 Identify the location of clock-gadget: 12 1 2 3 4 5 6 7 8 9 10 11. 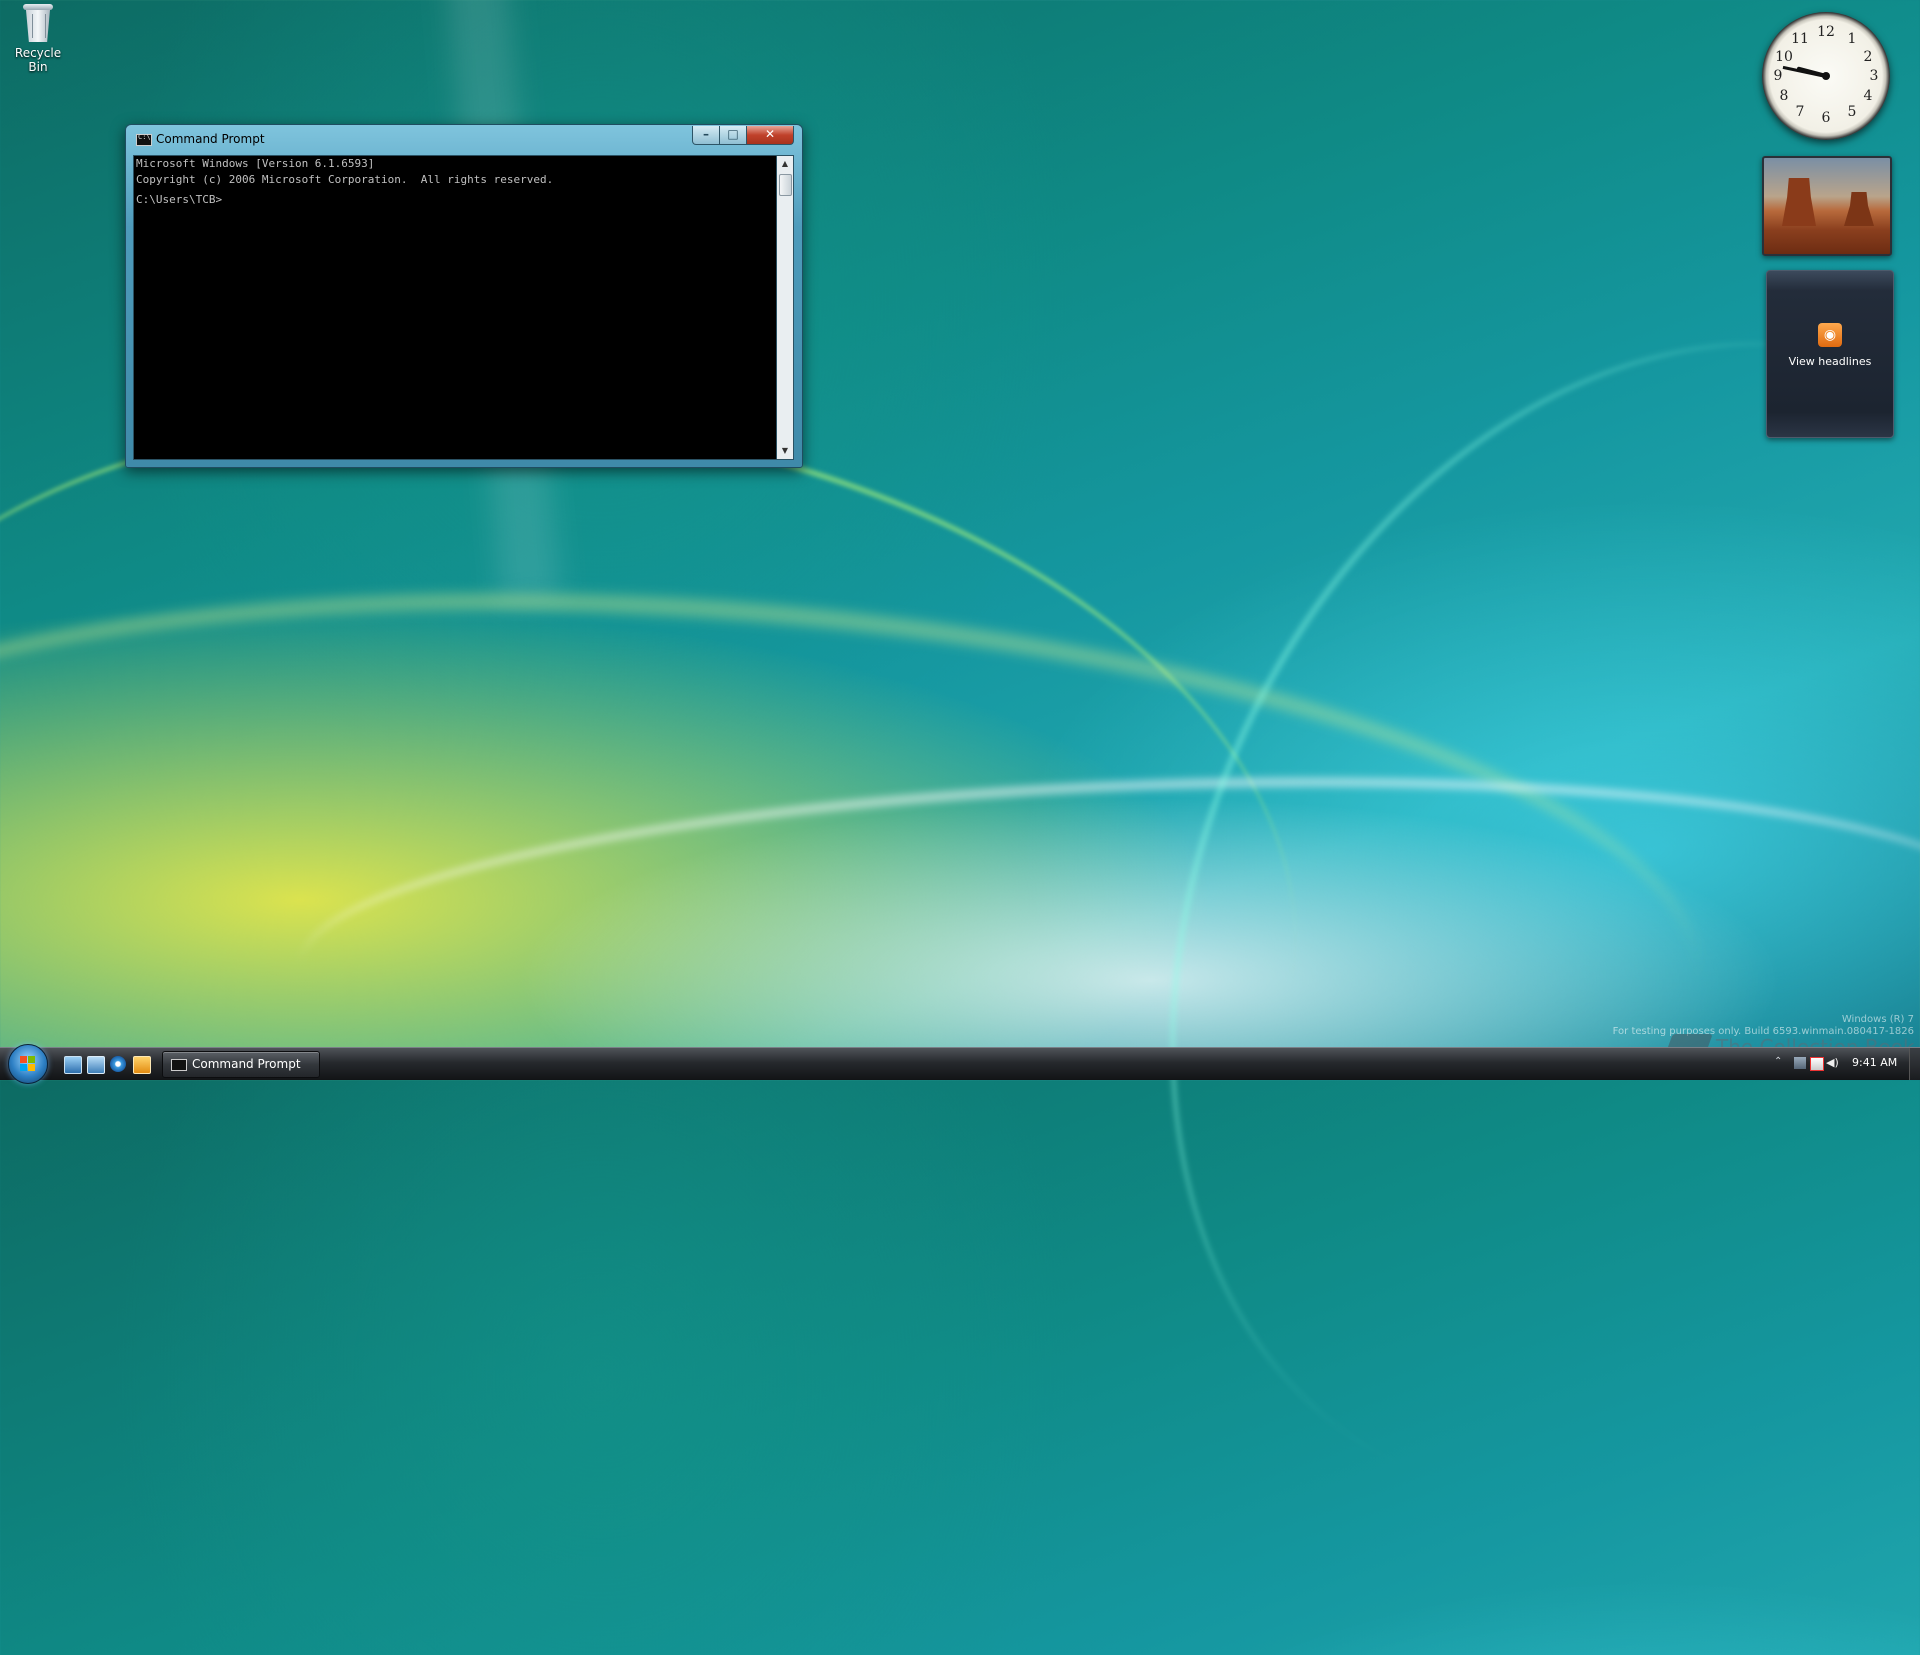
(1826, 76).